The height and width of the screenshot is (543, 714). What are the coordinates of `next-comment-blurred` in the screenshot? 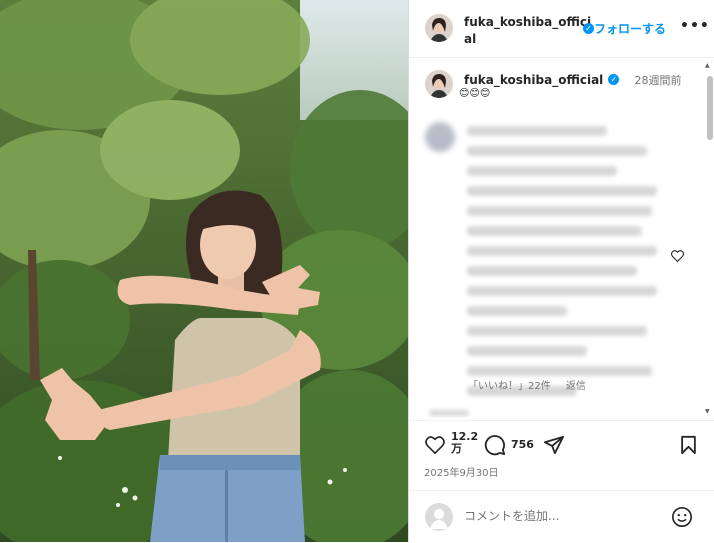 It's located at (449, 413).